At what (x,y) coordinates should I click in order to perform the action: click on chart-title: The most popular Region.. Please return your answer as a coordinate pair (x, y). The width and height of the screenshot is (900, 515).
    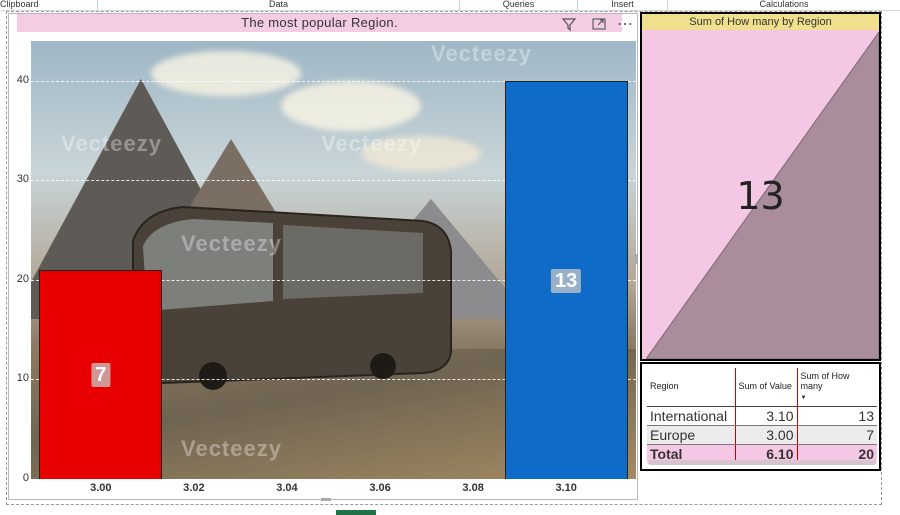
    Looking at the image, I should click on (319, 23).